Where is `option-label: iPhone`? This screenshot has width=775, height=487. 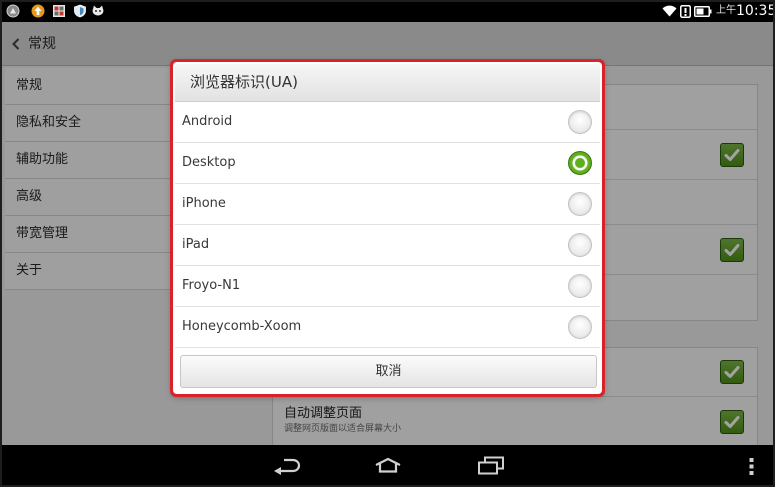 option-label: iPhone is located at coordinates (204, 203).